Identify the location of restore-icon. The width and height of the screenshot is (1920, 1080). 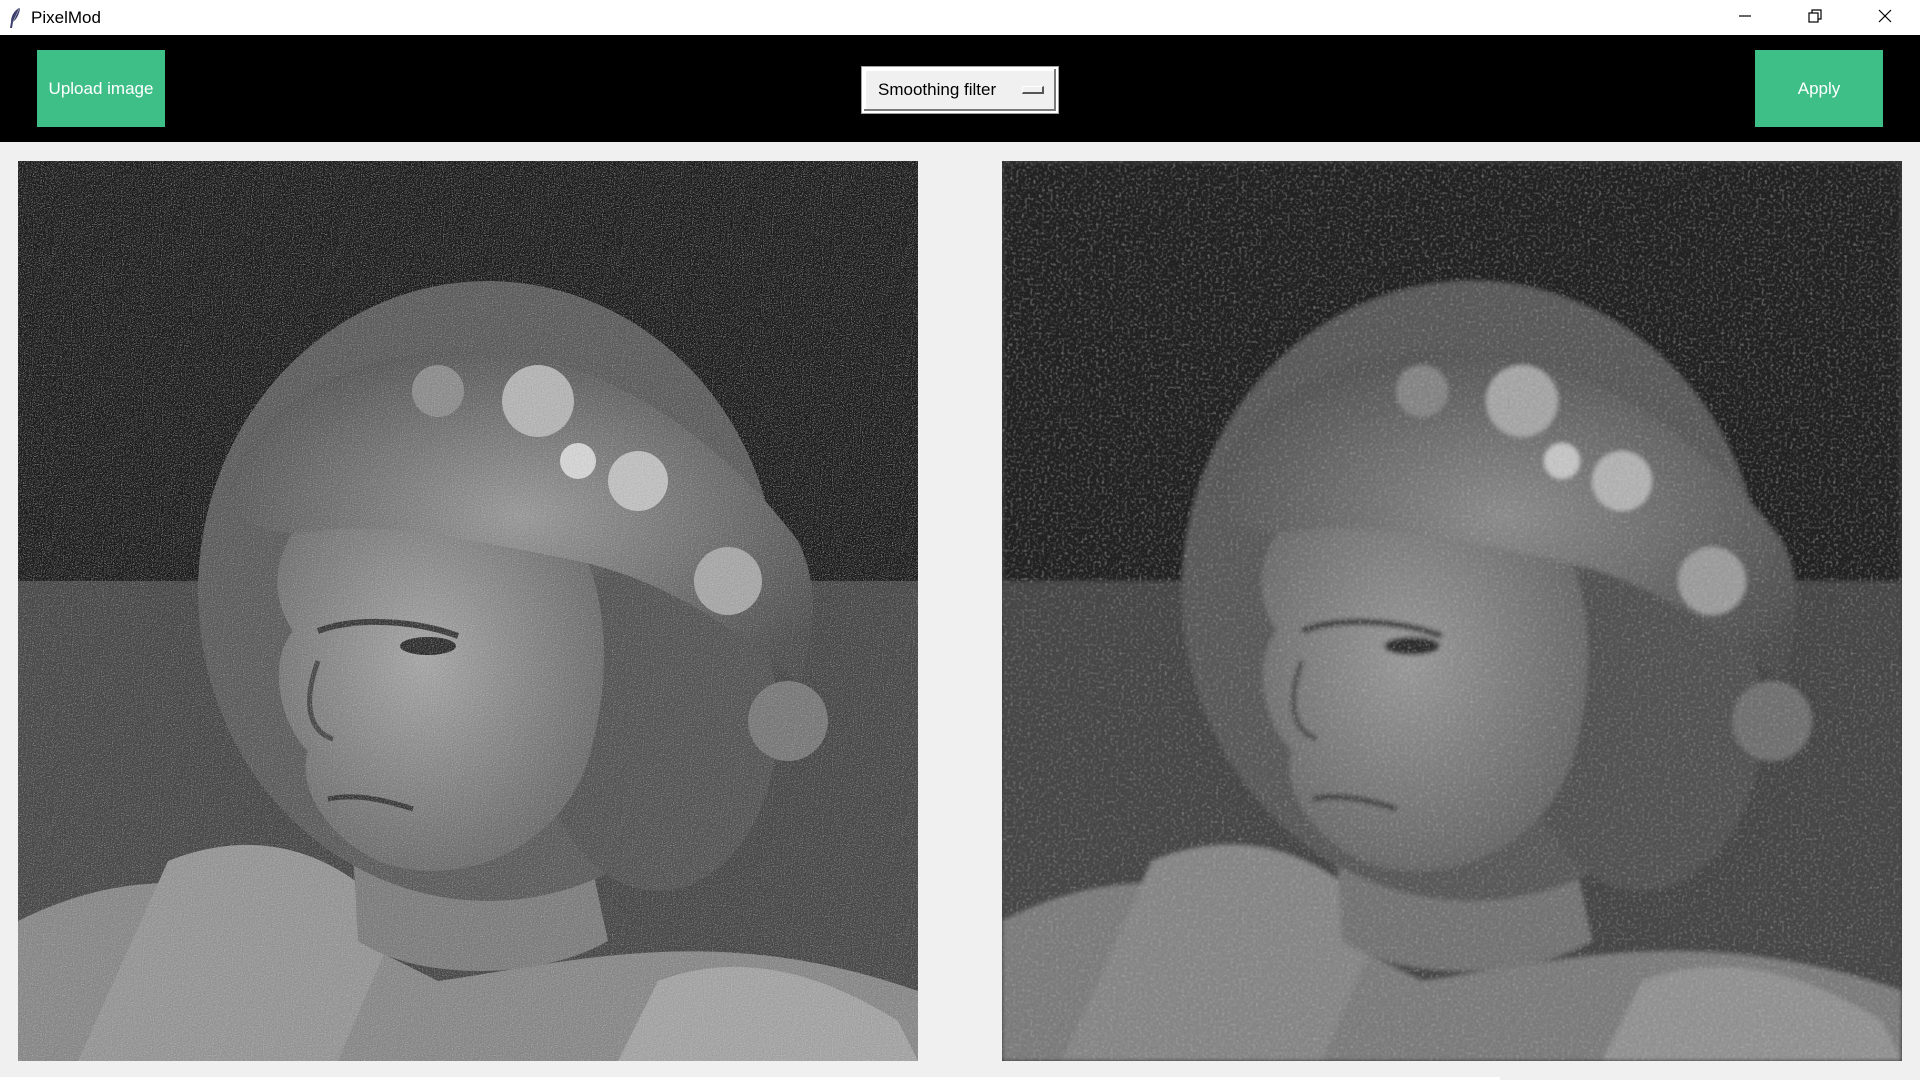
(1815, 18).